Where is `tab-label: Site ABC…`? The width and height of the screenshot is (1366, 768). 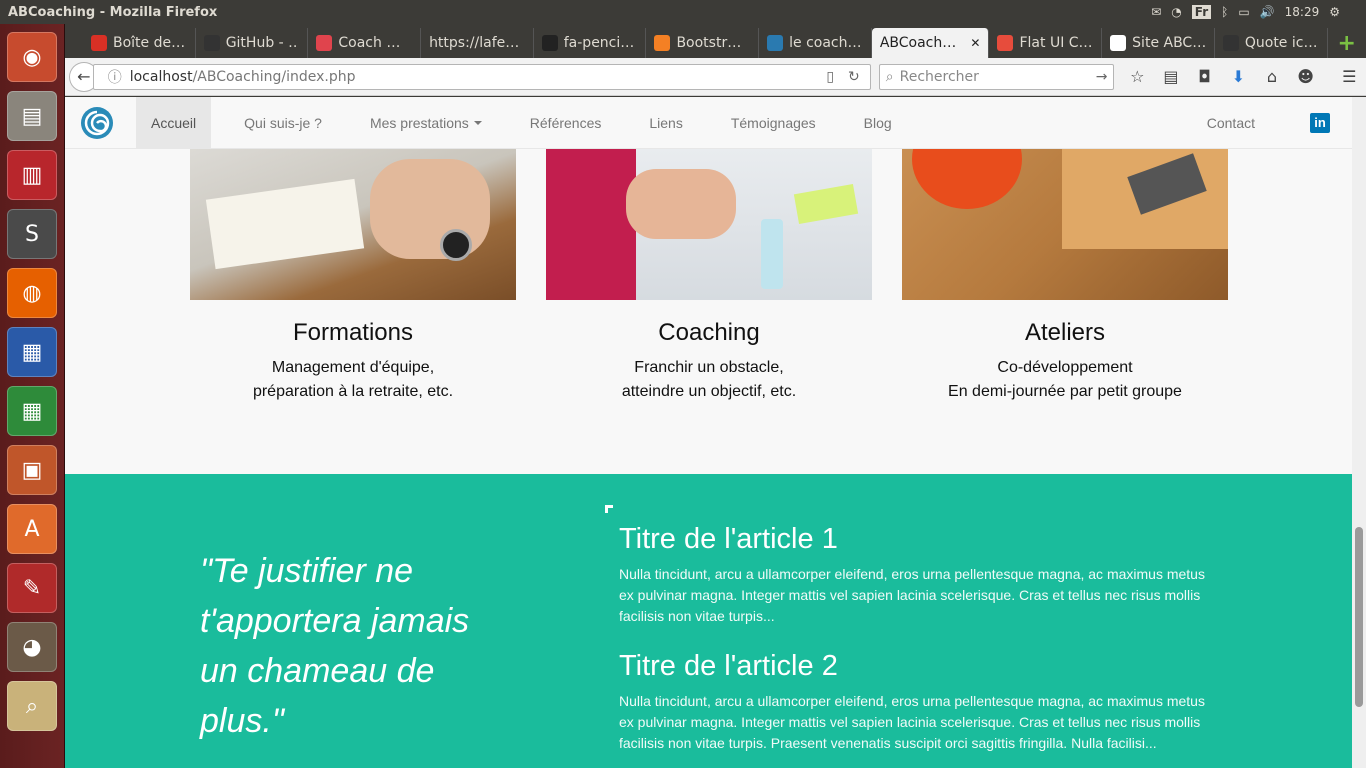 tab-label: Site ABC… is located at coordinates (1169, 43).